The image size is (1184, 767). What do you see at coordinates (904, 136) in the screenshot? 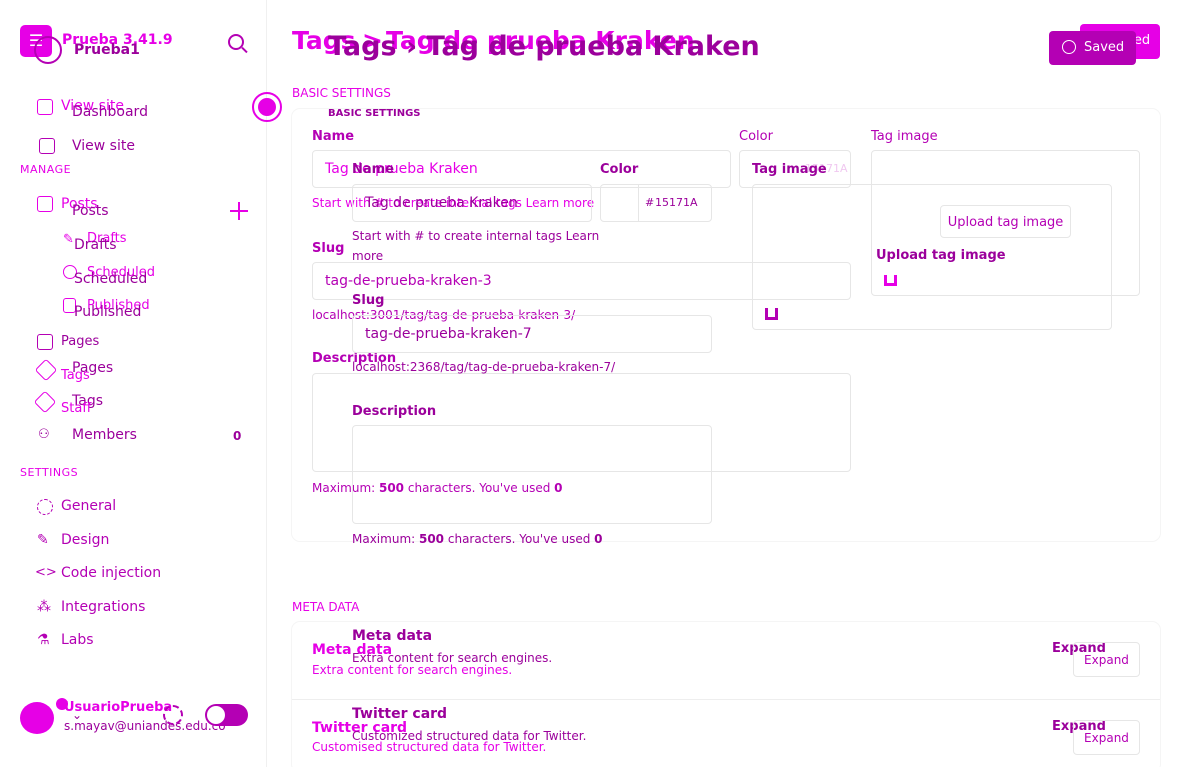
I see `tag-image-label-a: Tag image` at bounding box center [904, 136].